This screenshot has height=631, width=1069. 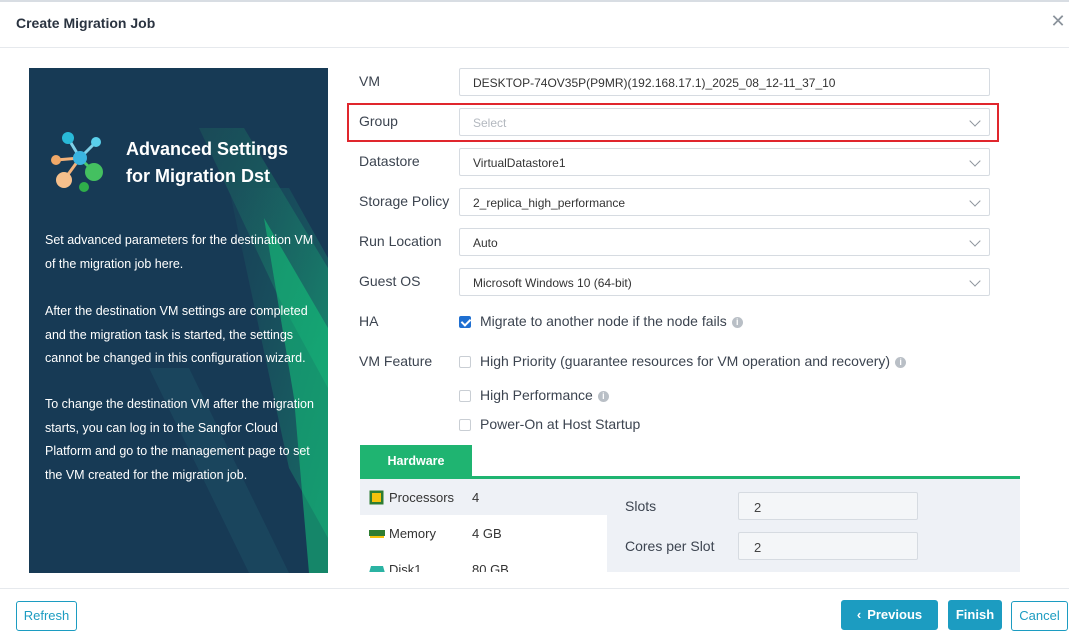 What do you see at coordinates (77, 162) in the screenshot?
I see `network-logo-icon` at bounding box center [77, 162].